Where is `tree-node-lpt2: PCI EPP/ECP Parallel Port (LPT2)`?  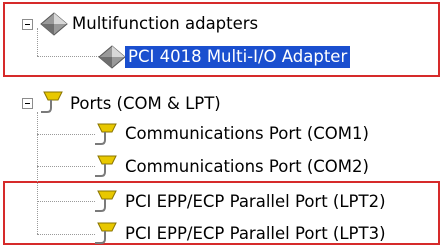 tree-node-lpt2: PCI EPP/ECP Parallel Port (LPT2) is located at coordinates (255, 202).